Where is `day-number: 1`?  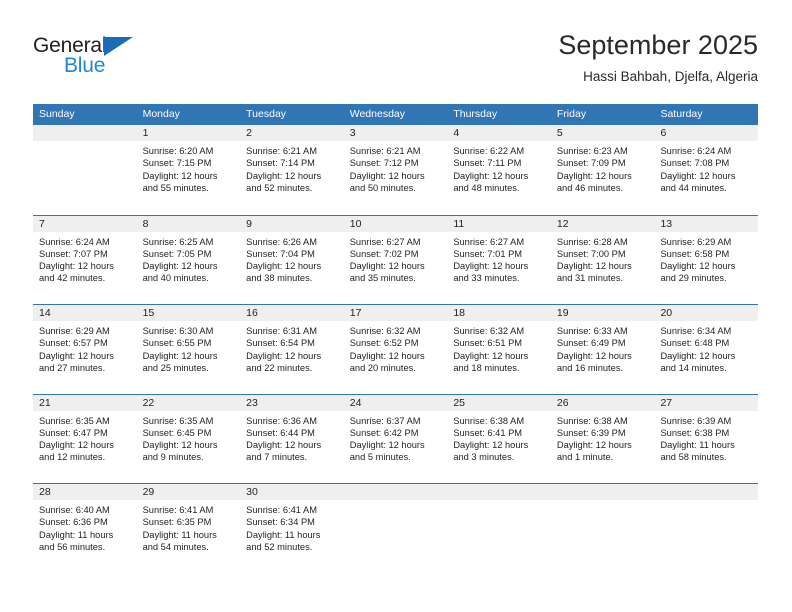
day-number: 1 is located at coordinates (188, 133).